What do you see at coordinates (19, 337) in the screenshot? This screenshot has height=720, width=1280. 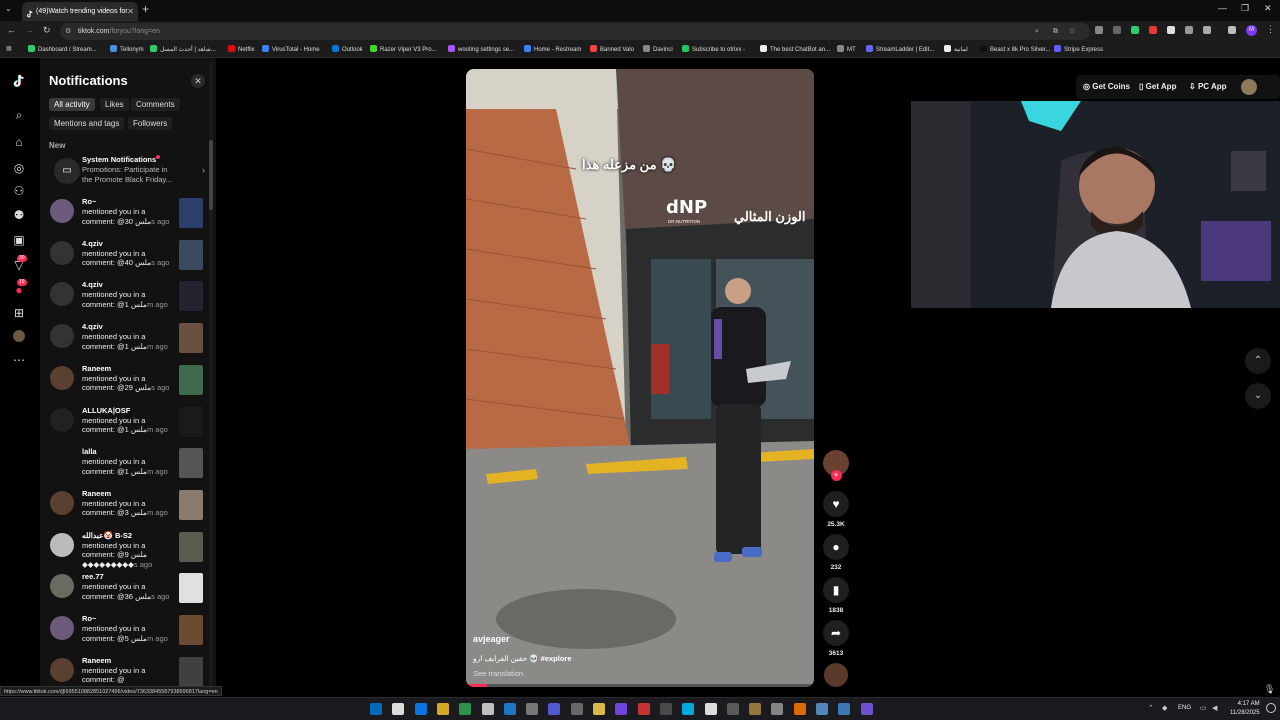 I see `profile-icon` at bounding box center [19, 337].